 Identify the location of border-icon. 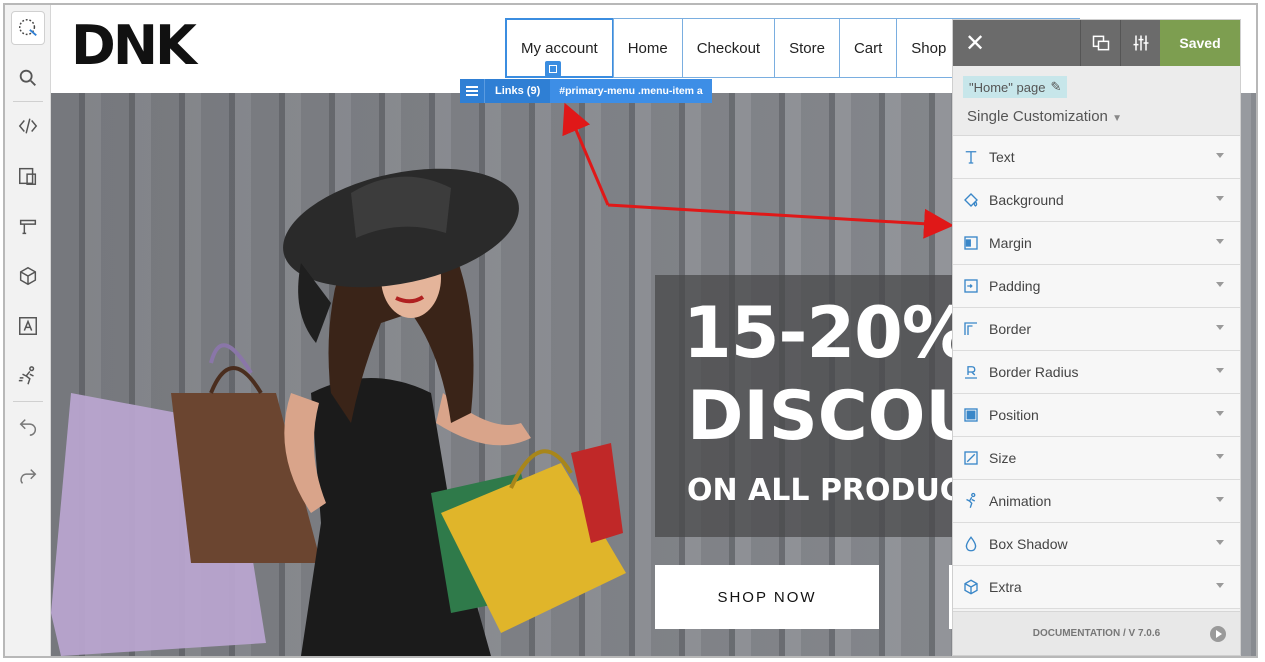
(971, 329).